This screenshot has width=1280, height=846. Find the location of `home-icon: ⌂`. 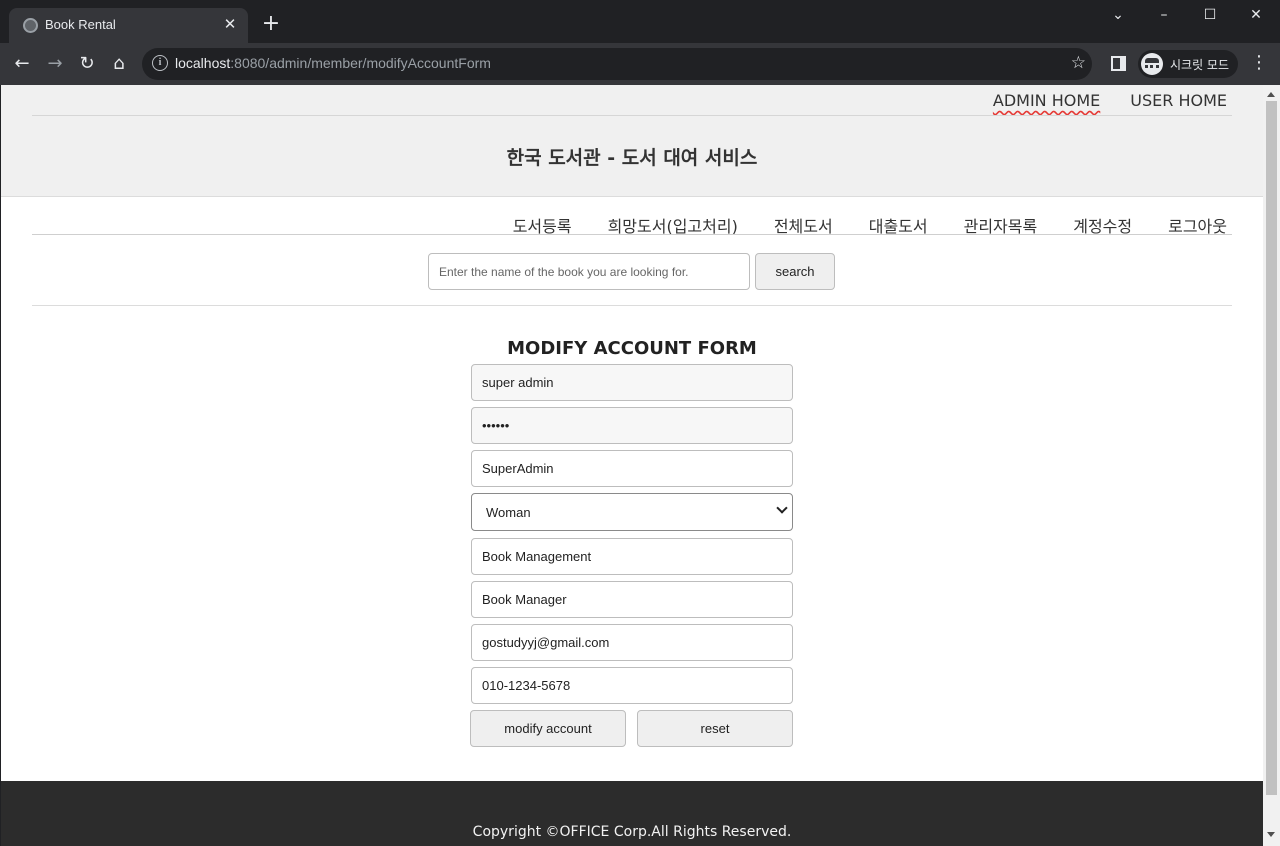

home-icon: ⌂ is located at coordinates (119, 64).